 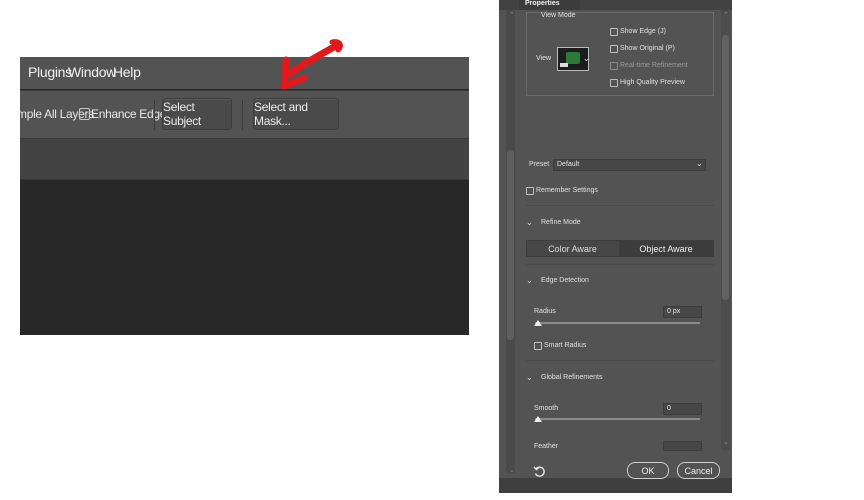 I want to click on radius-slider-handle, so click(x=538, y=323).